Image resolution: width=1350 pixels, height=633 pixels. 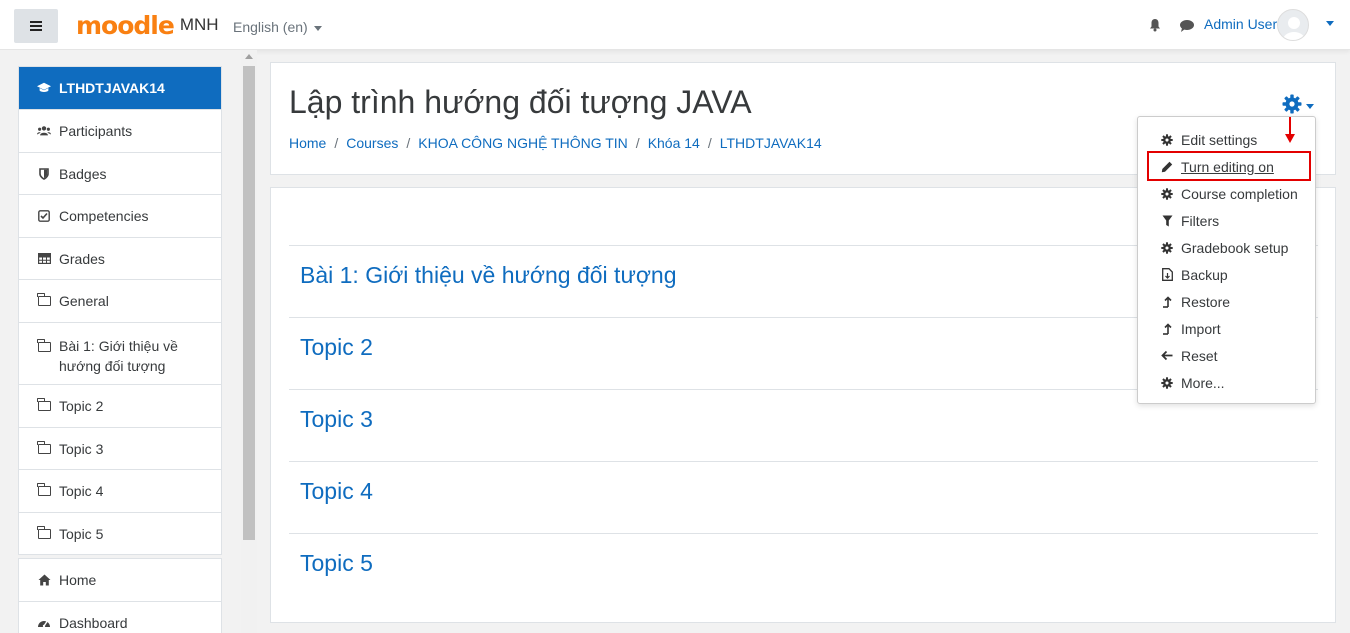 I want to click on nav-item-topic-2: Topic 2, so click(x=120, y=405).